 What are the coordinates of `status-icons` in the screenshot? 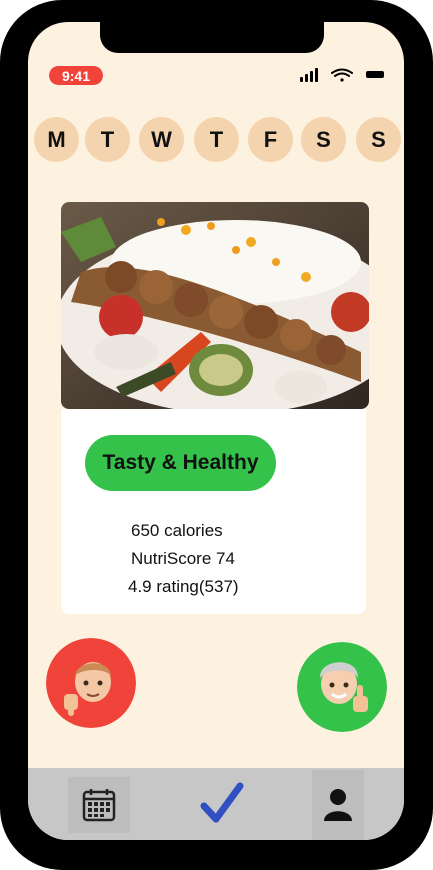 It's located at (342, 75).